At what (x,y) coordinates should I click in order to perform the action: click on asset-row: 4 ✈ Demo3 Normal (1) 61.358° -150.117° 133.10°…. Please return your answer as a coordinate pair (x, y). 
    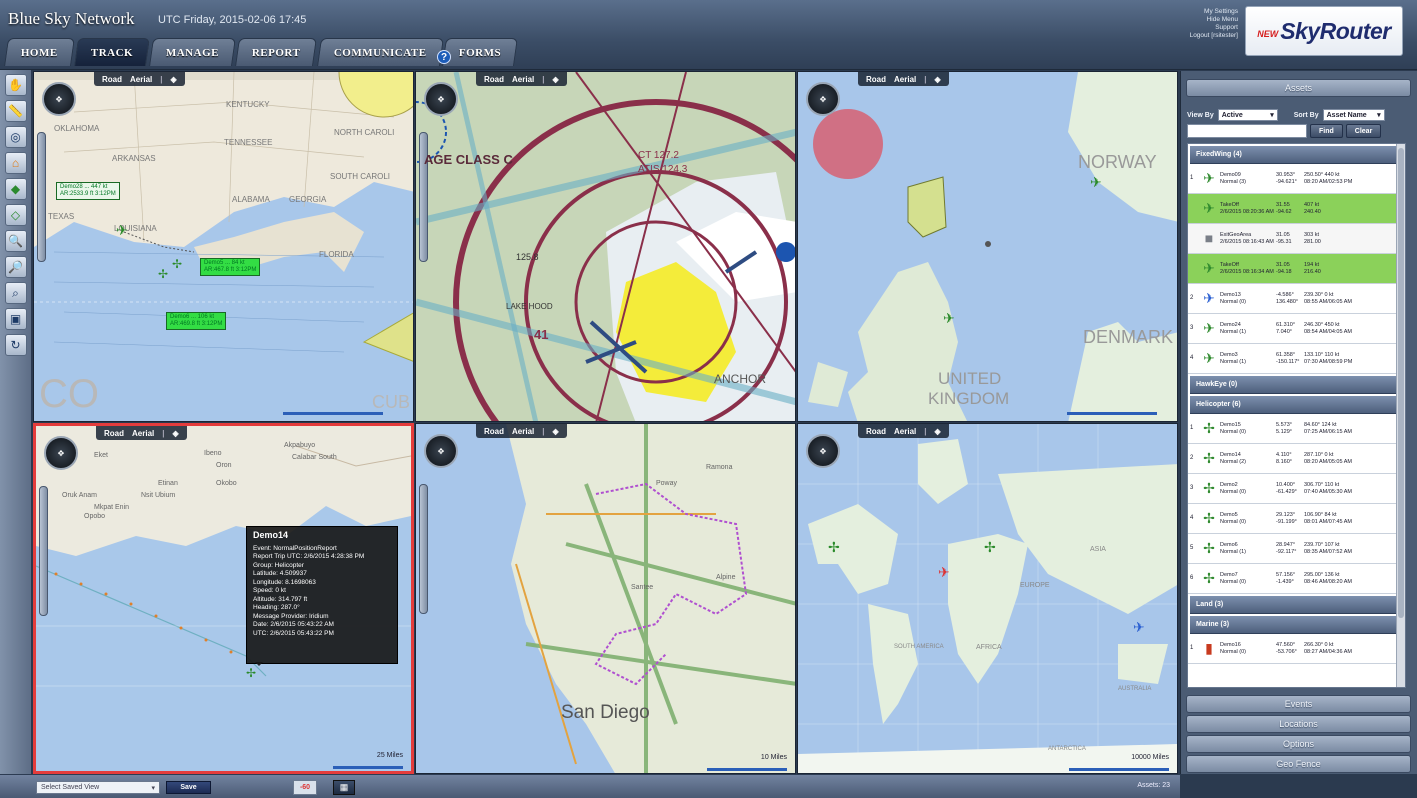
    Looking at the image, I should click on (1296, 359).